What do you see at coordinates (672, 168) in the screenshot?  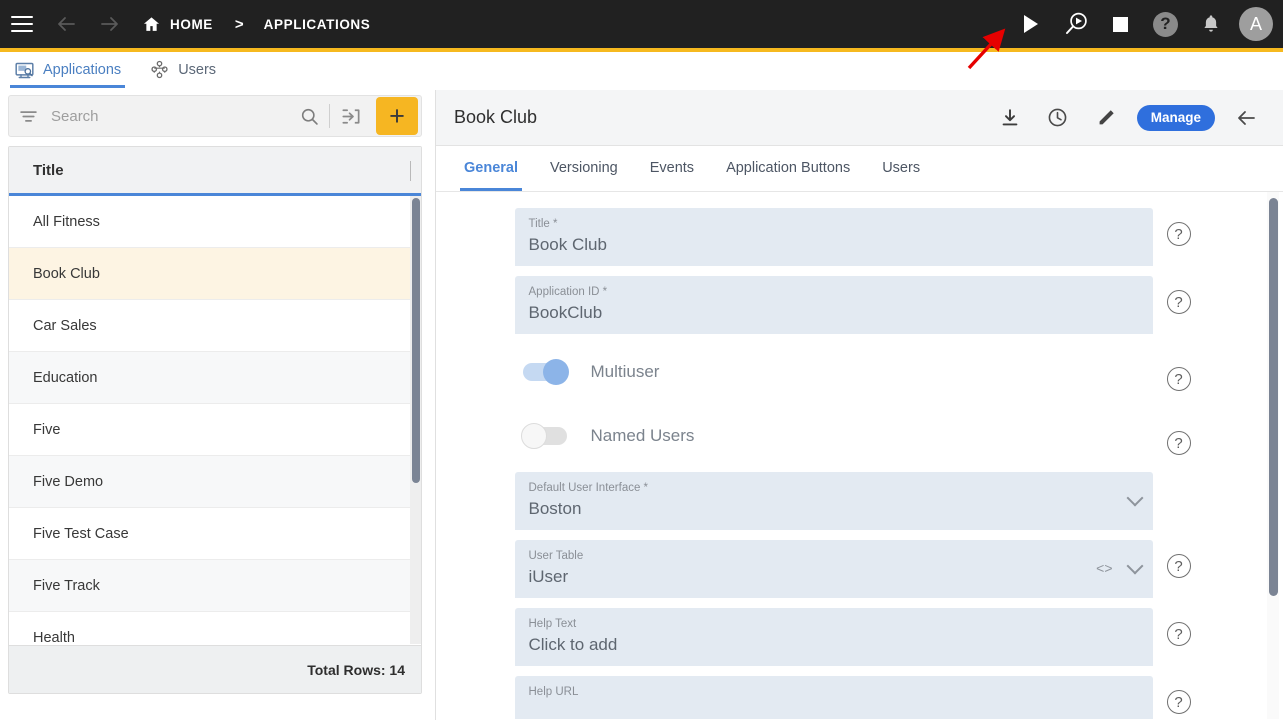 I see `tab-events: Events` at bounding box center [672, 168].